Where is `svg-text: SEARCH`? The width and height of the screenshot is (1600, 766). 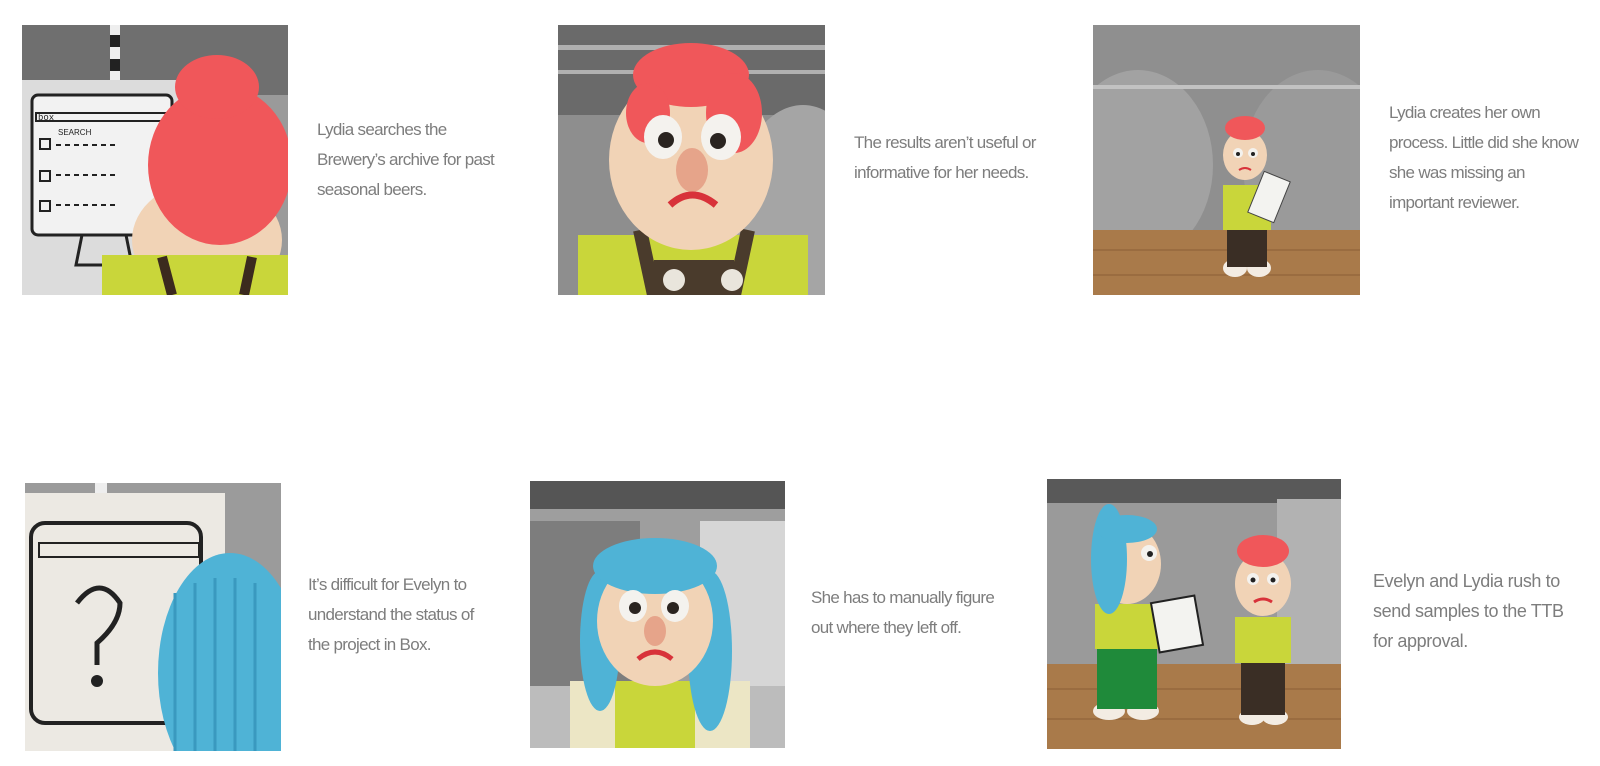
svg-text: SEARCH is located at coordinates (75, 132).